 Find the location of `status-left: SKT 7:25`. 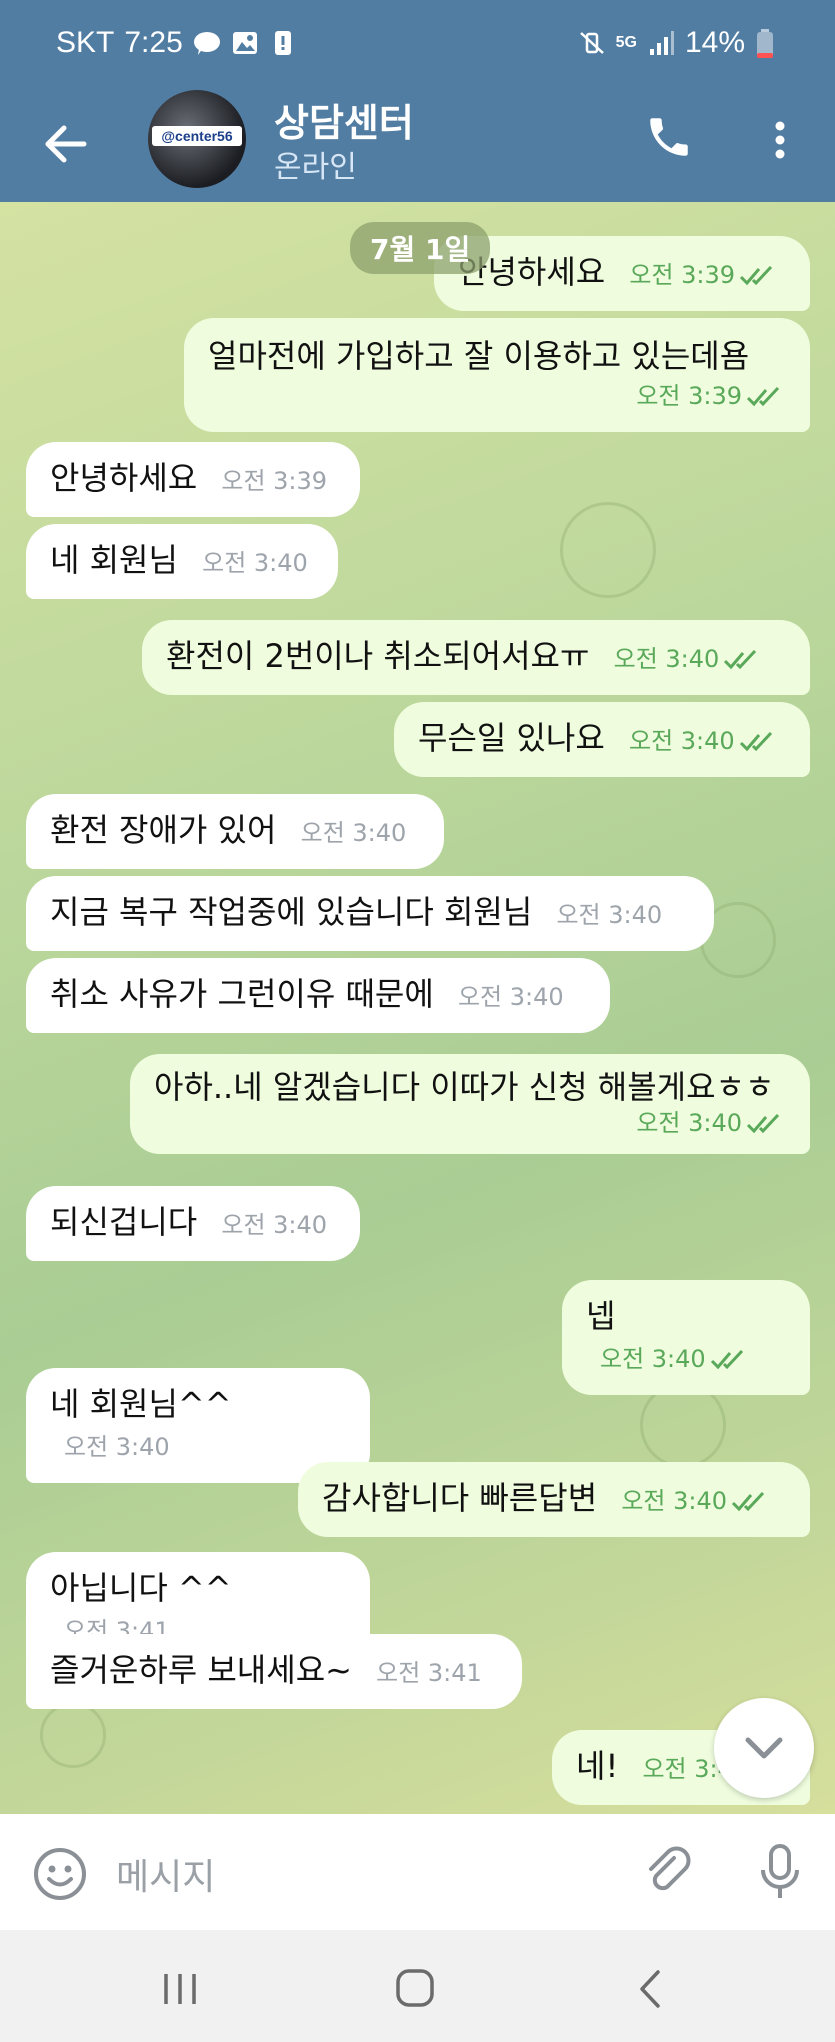

status-left: SKT 7:25 is located at coordinates (176, 43).